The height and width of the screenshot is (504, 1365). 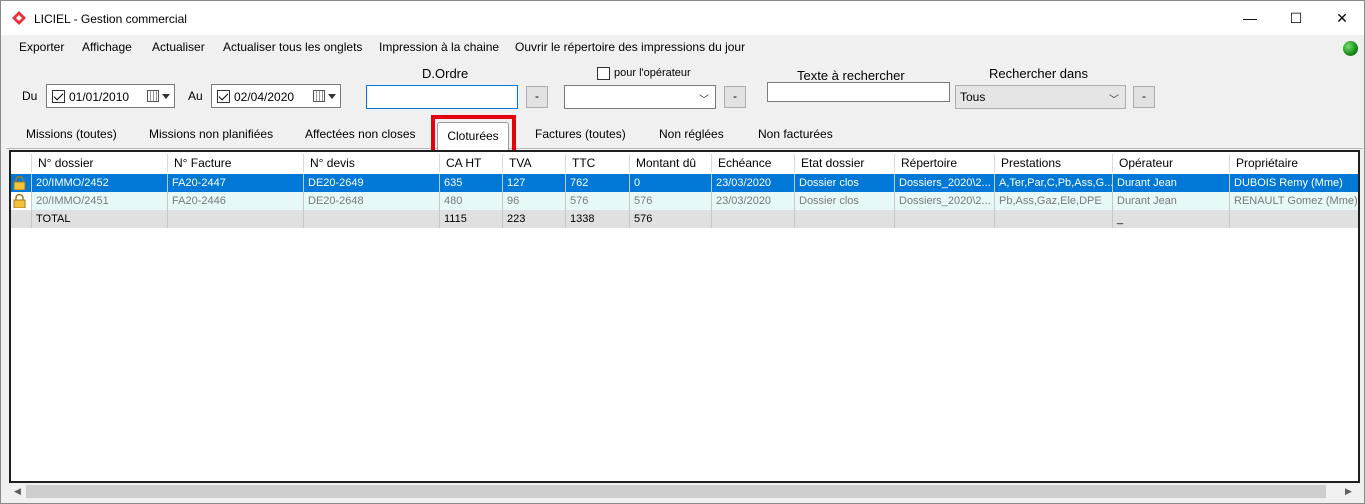 I want to click on cell: 20/IMMO/2451, so click(x=100, y=201).